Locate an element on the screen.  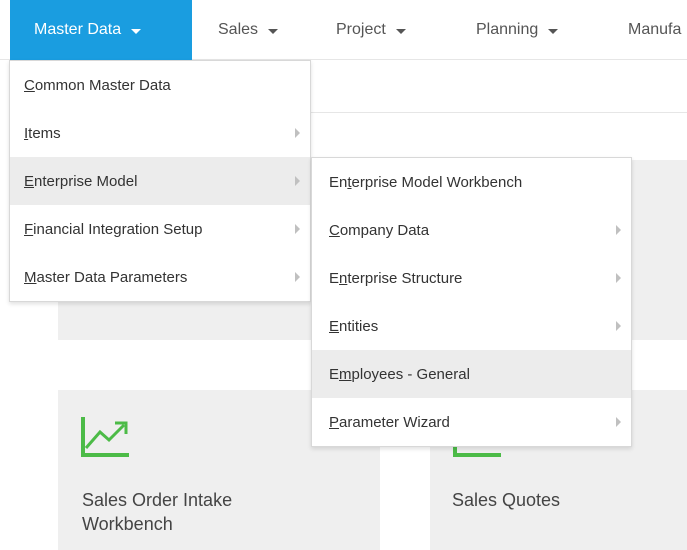
nav-master-data: Master Data is located at coordinates (101, 30).